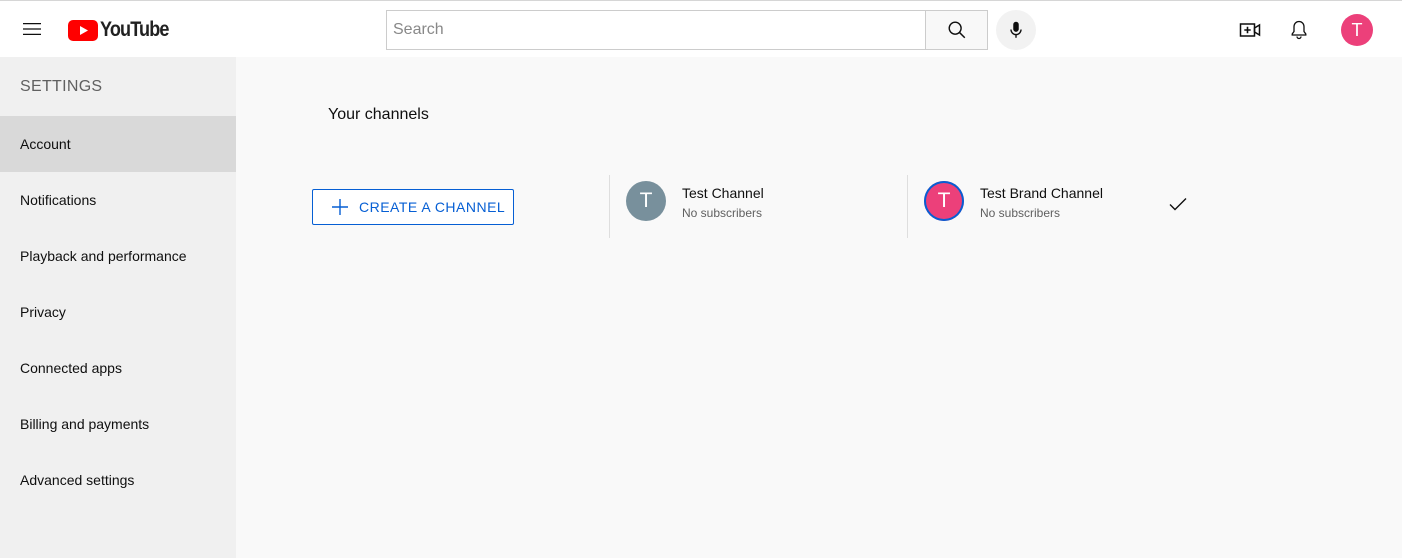 The width and height of the screenshot is (1402, 558). What do you see at coordinates (118, 368) in the screenshot?
I see `sidebar-item-connected-apps: Connected apps` at bounding box center [118, 368].